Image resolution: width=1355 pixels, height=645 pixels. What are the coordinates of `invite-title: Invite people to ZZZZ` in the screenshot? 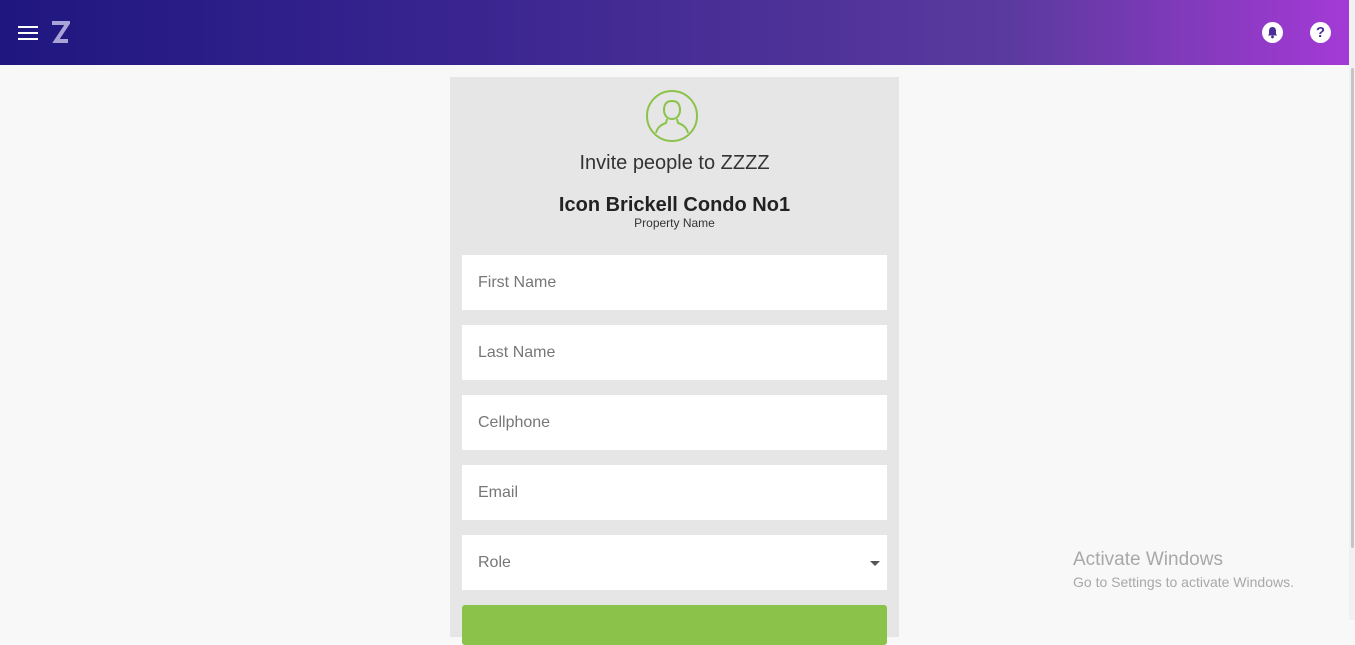 It's located at (674, 163).